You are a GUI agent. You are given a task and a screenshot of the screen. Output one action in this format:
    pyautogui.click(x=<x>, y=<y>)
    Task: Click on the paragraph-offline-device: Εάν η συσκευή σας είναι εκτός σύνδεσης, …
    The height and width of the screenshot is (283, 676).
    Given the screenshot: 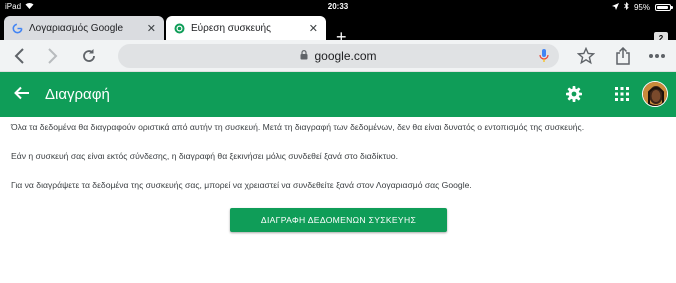 What is the action you would take?
    pyautogui.click(x=204, y=156)
    